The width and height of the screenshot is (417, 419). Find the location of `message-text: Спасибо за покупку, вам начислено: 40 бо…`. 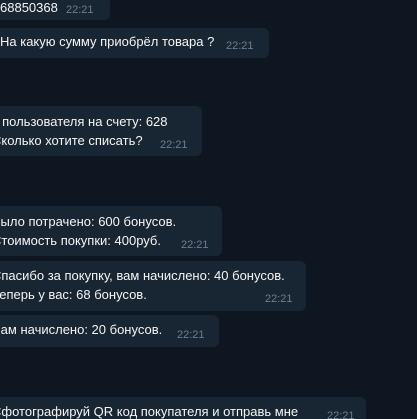

message-text: Спасибо за покупку, вам начислено: 40 бо… is located at coordinates (142, 275).